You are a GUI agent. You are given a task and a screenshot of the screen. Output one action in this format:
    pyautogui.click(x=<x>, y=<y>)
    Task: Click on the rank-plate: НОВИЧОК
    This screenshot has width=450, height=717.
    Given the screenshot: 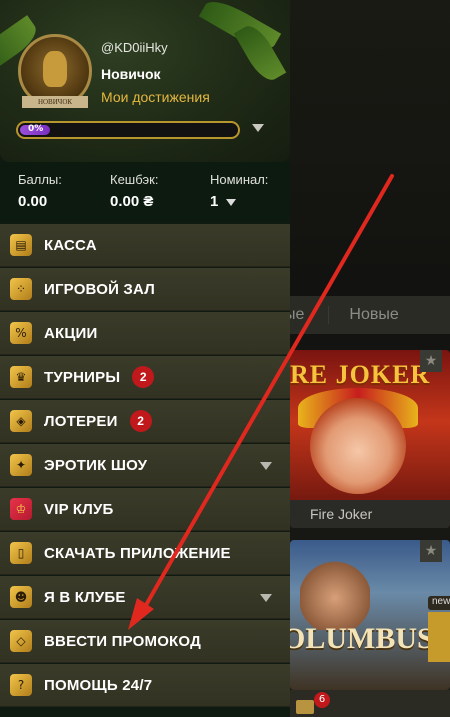 What is the action you would take?
    pyautogui.click(x=55, y=102)
    